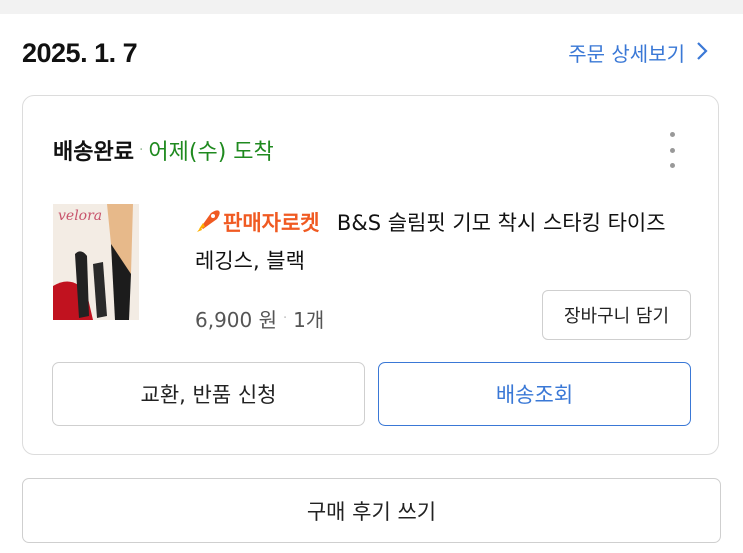  What do you see at coordinates (96, 262) in the screenshot?
I see `product-thumbnail: velora` at bounding box center [96, 262].